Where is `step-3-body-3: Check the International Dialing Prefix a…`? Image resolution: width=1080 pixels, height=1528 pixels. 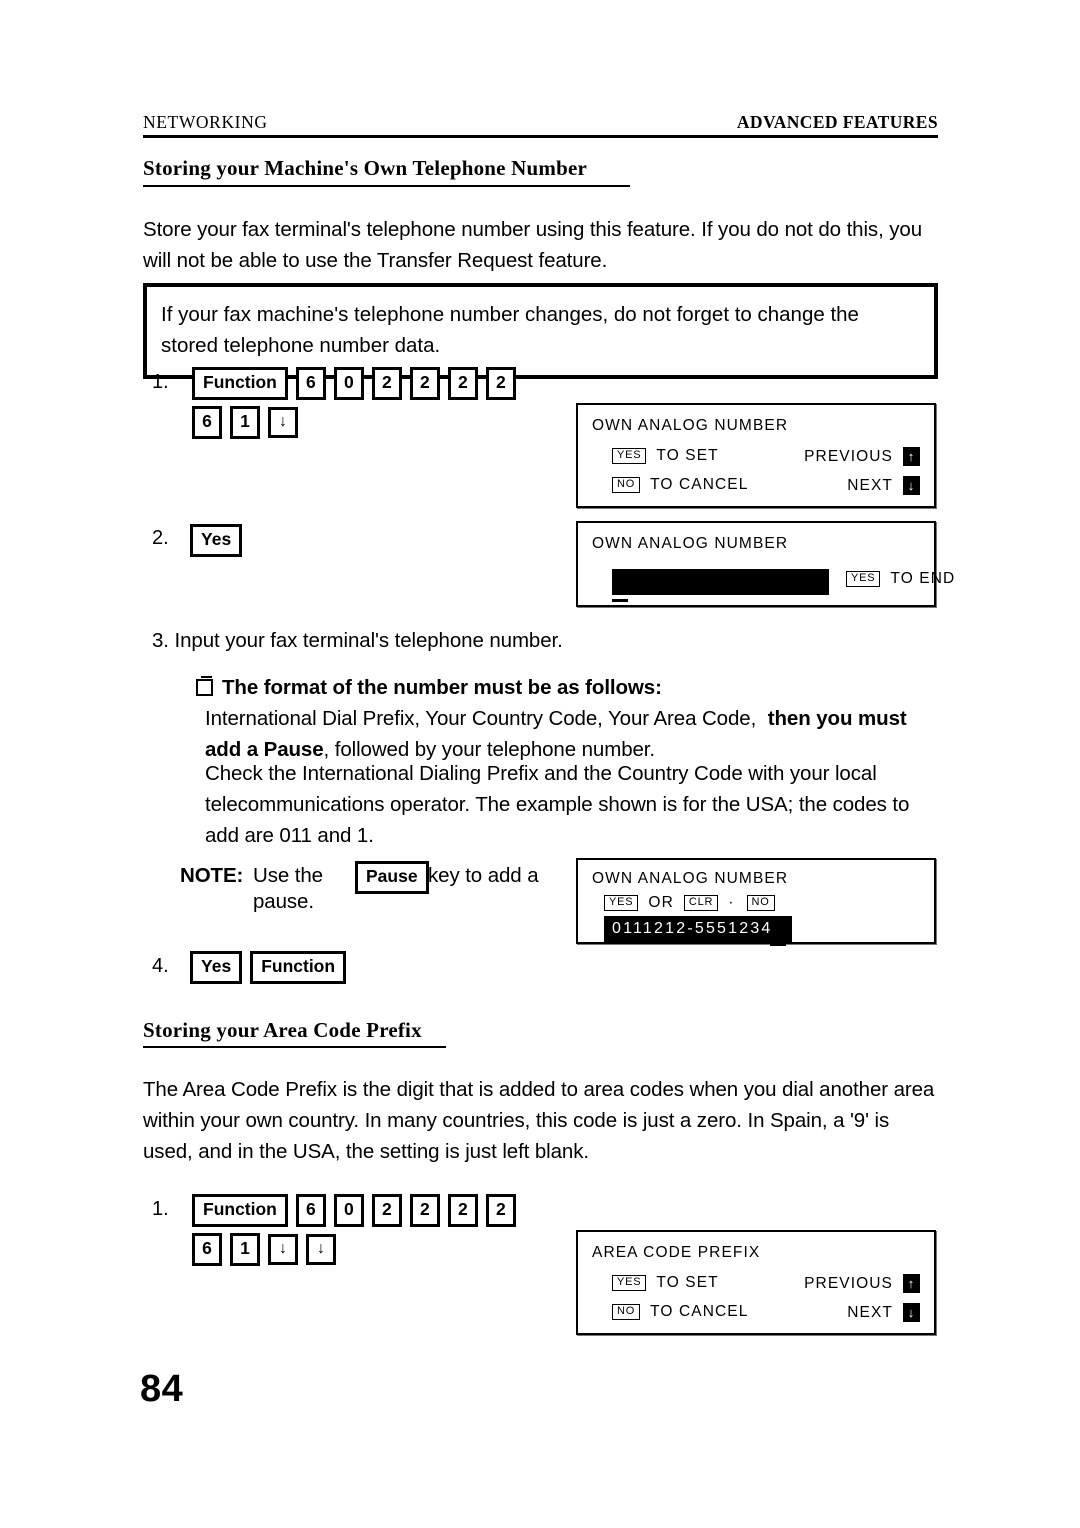
step-3-body-3: Check the International Dialing Prefix a… is located at coordinates (557, 804).